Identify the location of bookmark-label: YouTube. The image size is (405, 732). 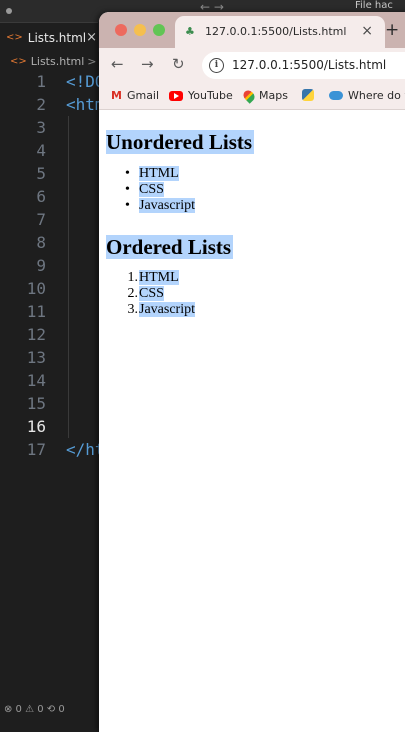
(210, 95).